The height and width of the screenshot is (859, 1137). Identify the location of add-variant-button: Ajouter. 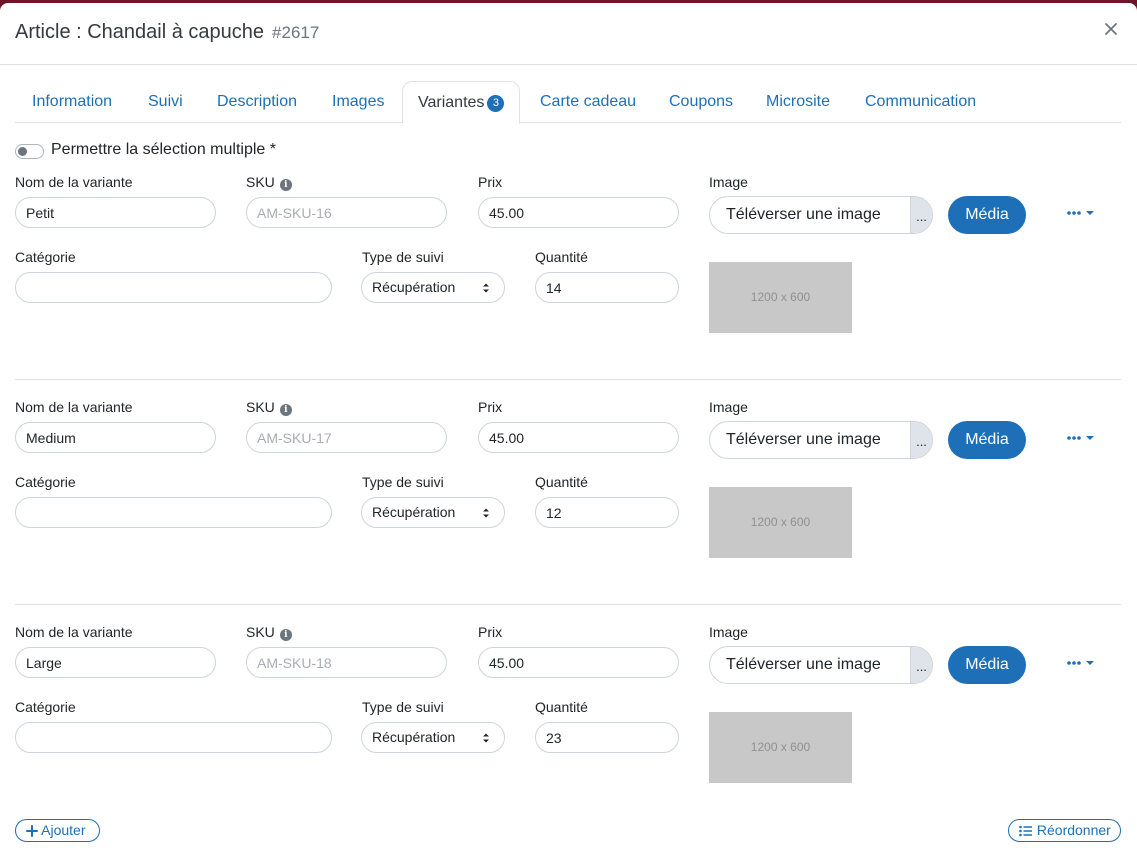
(57, 830).